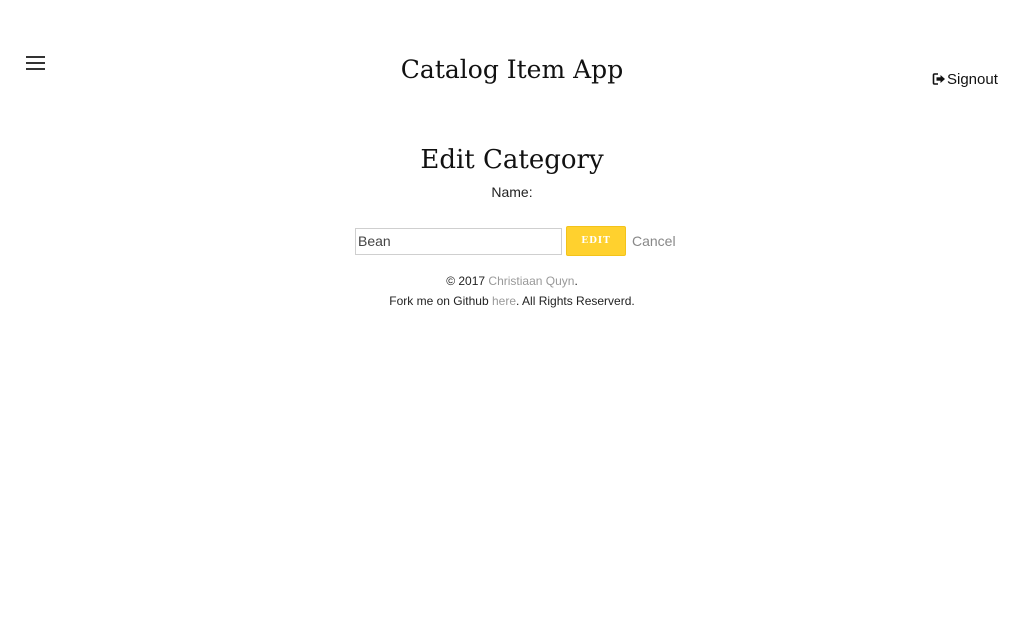 The height and width of the screenshot is (640, 1024). Describe the element at coordinates (596, 241) in the screenshot. I see `edit-button: EDIT` at that location.